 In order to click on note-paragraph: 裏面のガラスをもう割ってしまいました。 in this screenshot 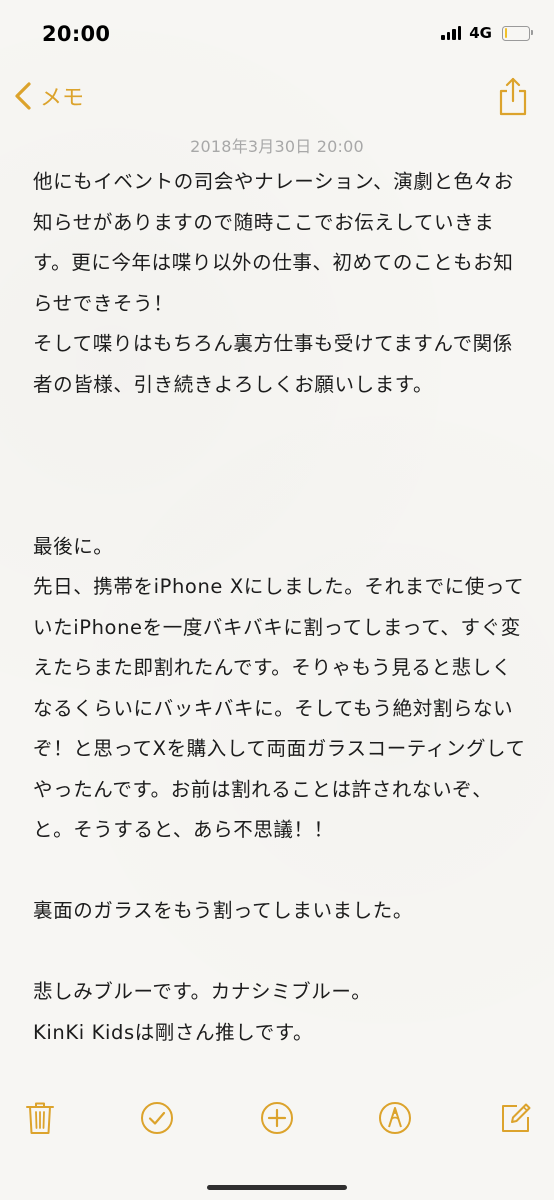, I will do `click(223, 910)`.